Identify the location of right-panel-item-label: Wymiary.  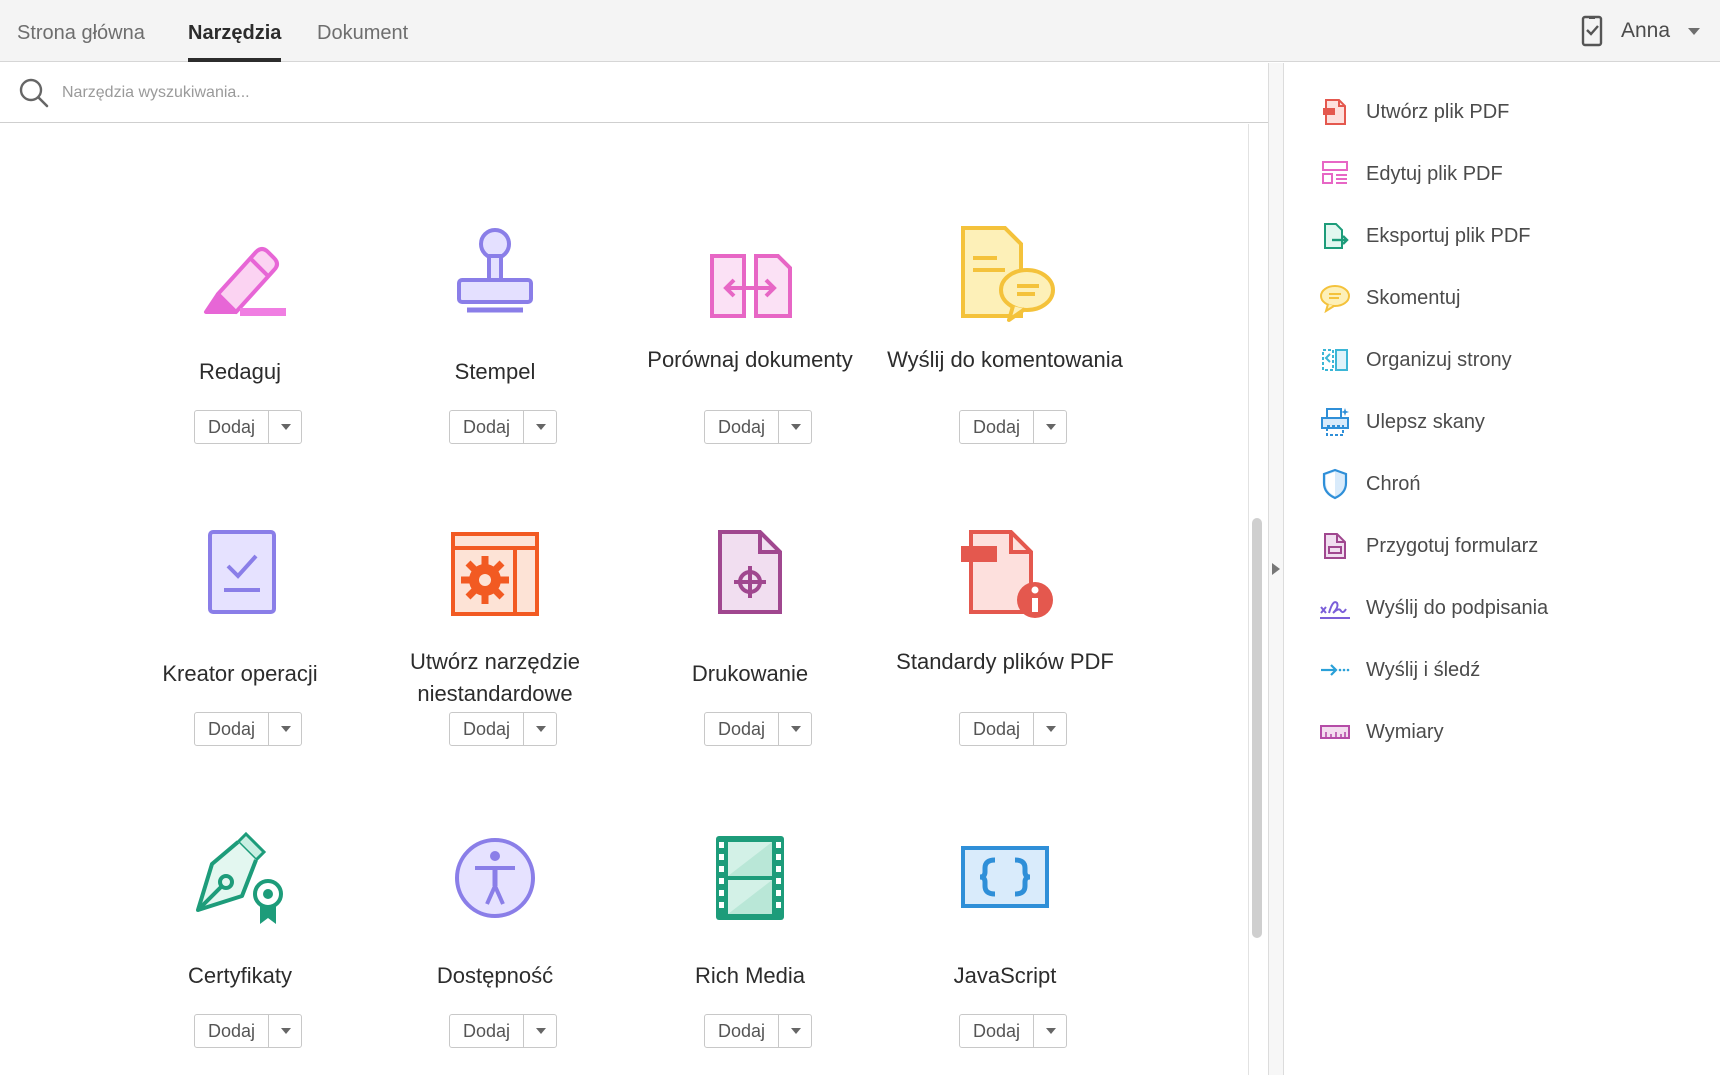
(1405, 731).